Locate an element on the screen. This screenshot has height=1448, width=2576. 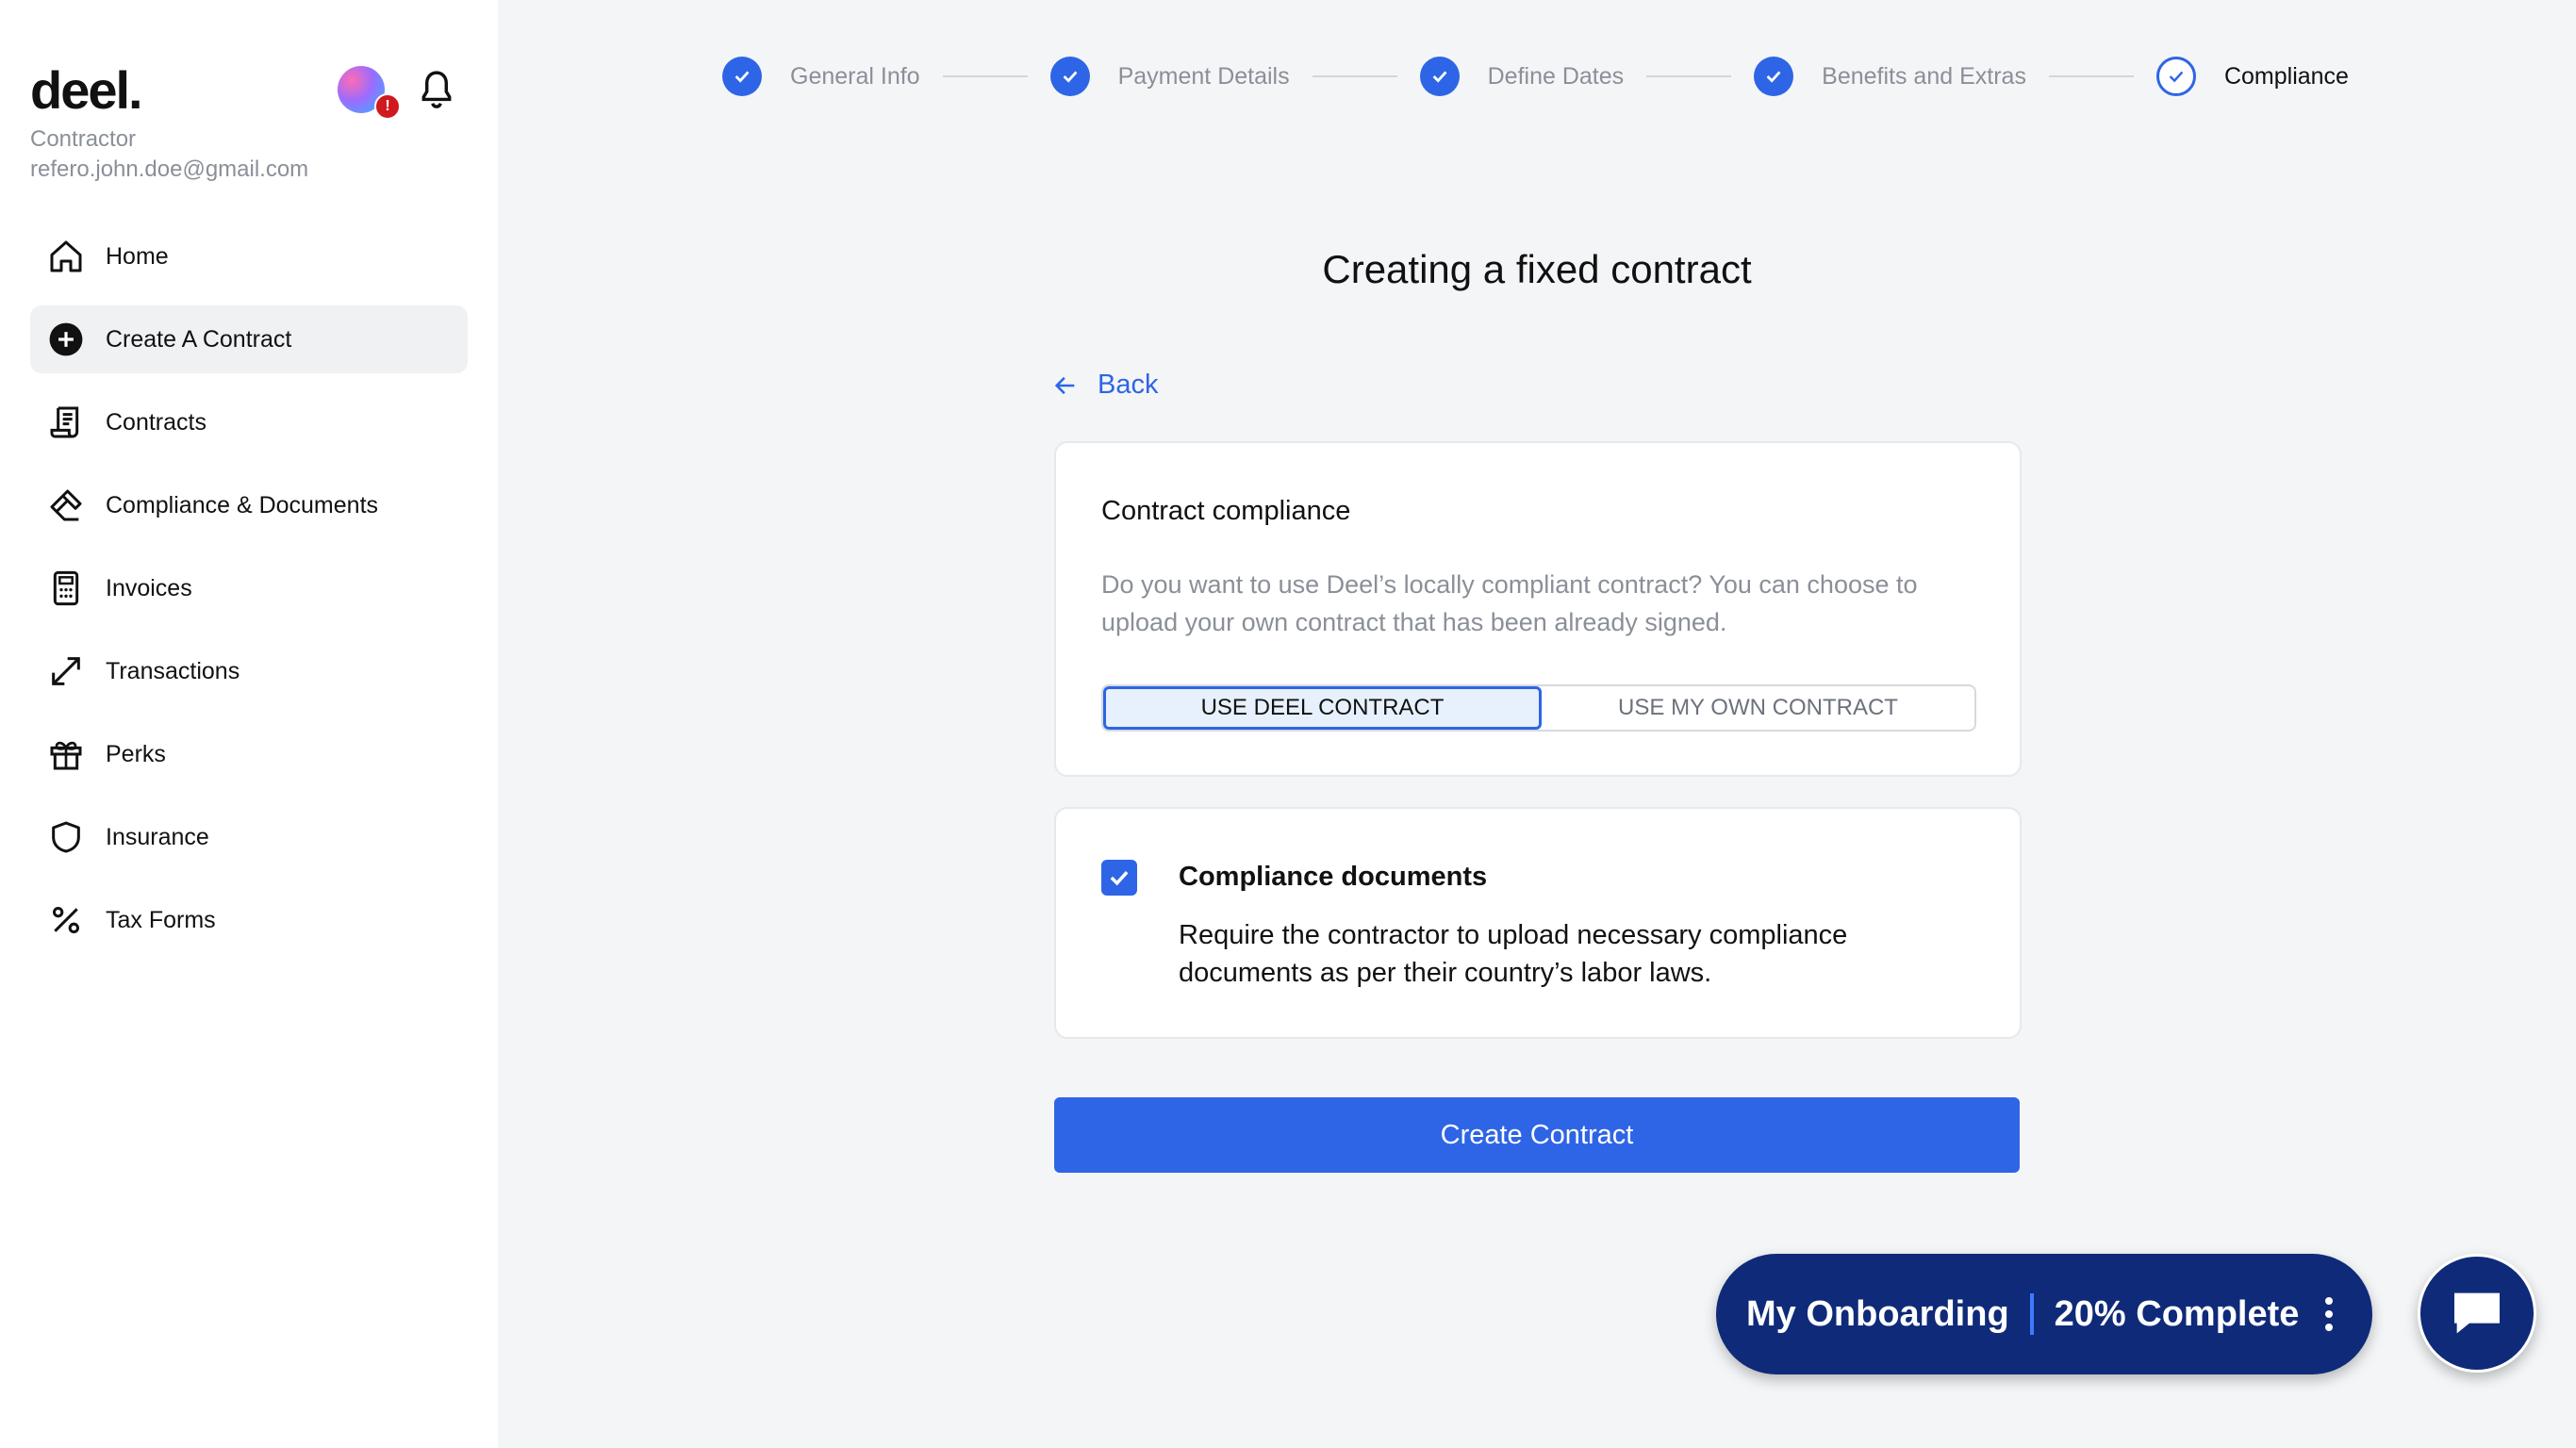
sidebar-item-compliance-documents: Compliance & Documents is located at coordinates (249, 505).